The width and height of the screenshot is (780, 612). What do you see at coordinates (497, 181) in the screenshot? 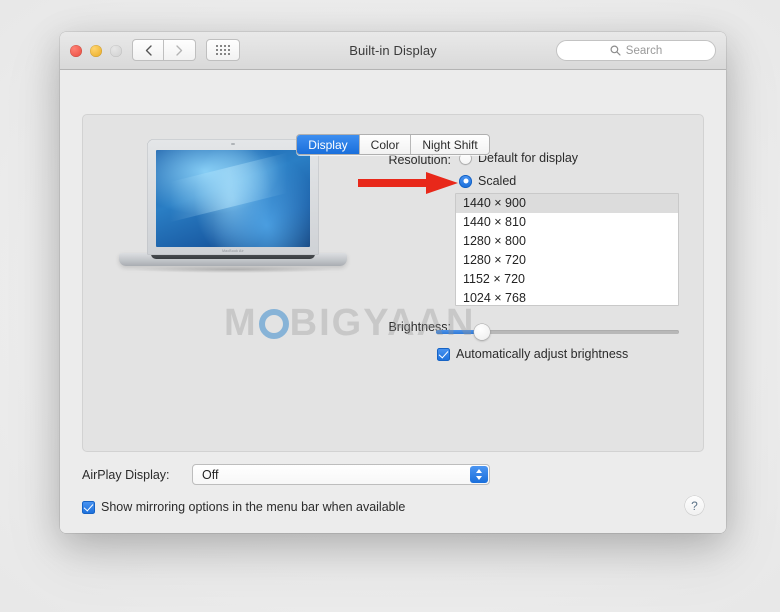
I see `radio-scaled-label: Scaled` at bounding box center [497, 181].